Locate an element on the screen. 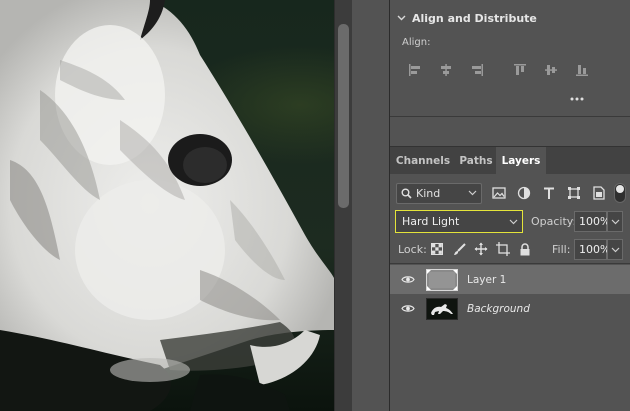 This screenshot has height=411, width=630. align-top-edges-icon is located at coordinates (520, 70).